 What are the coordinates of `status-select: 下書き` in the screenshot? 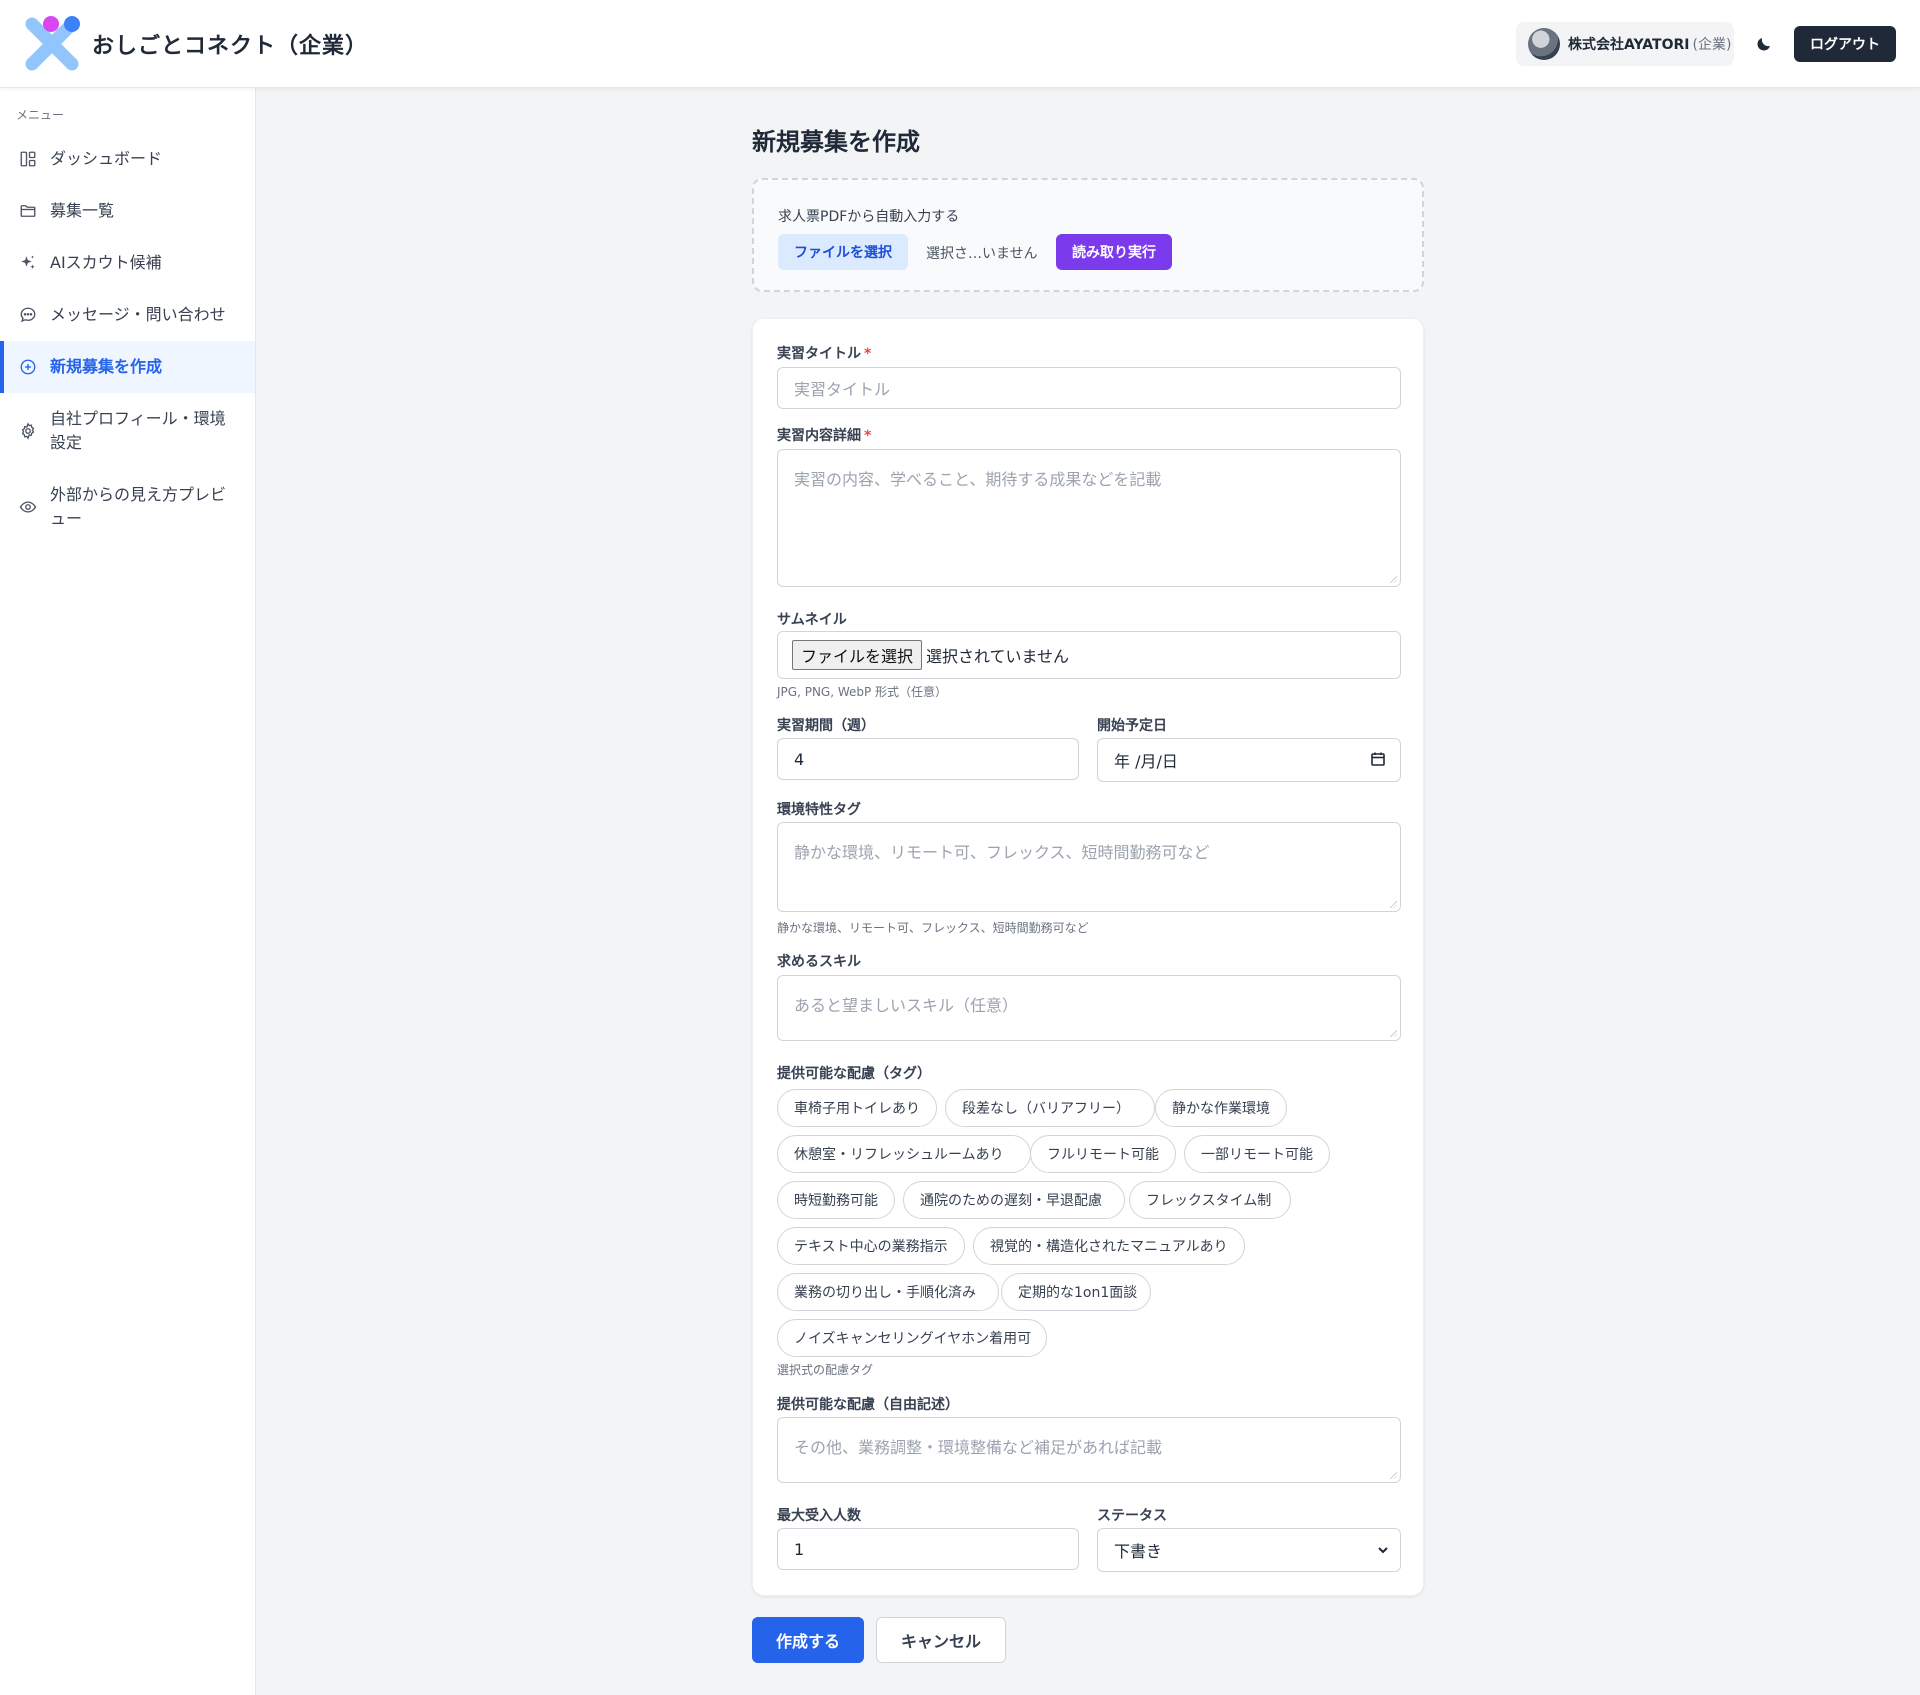 It's located at (1249, 1550).